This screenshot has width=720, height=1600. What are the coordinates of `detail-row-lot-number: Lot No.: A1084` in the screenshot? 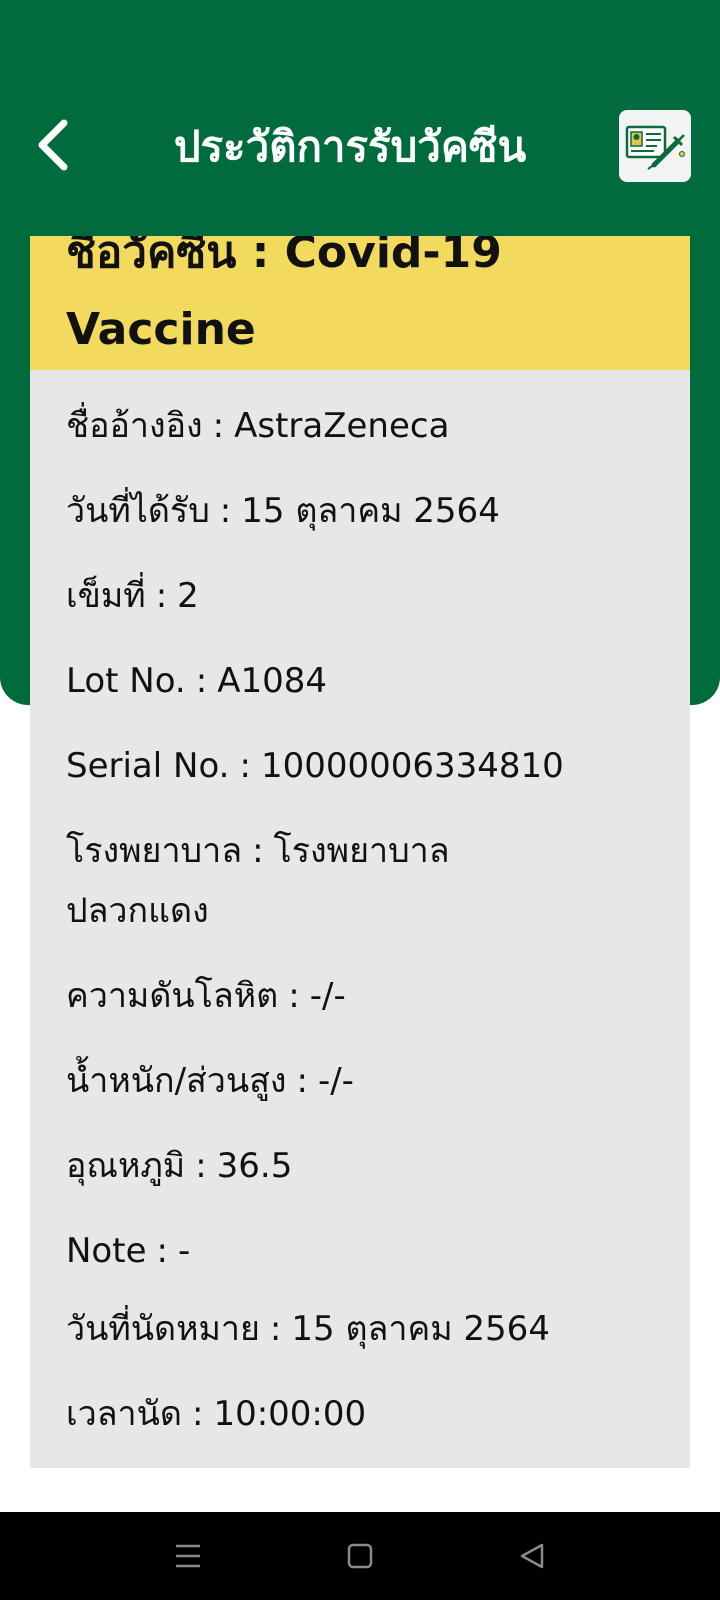 It's located at (366, 681).